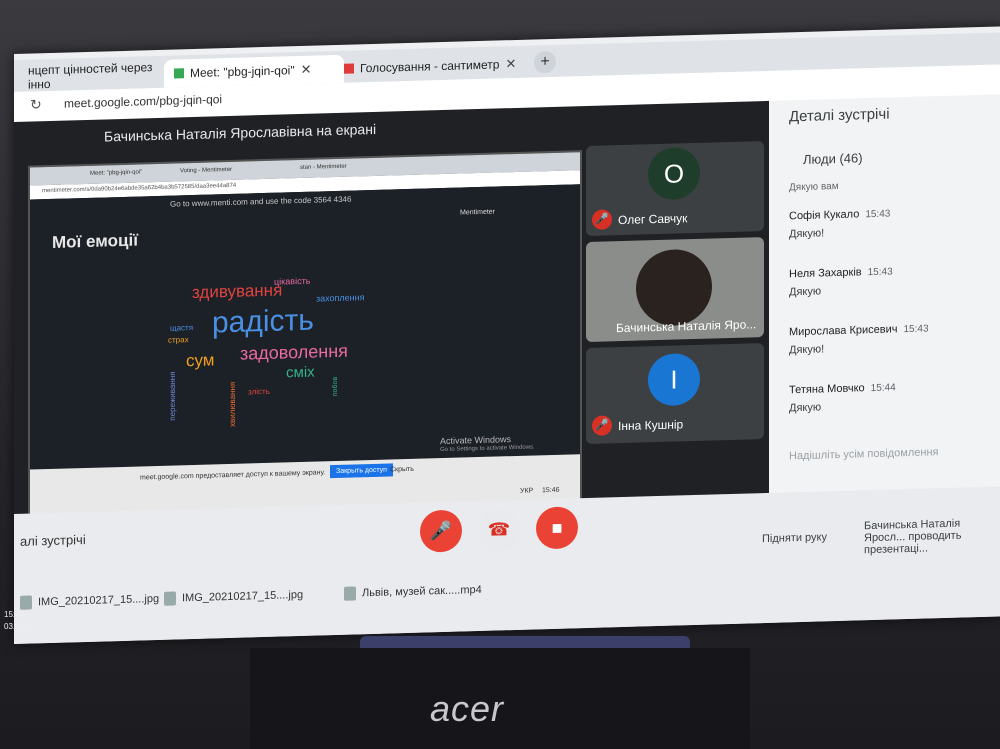  I want to click on chat-message: Тетяна Мовчко 15:44 Дякую, so click(889, 395).